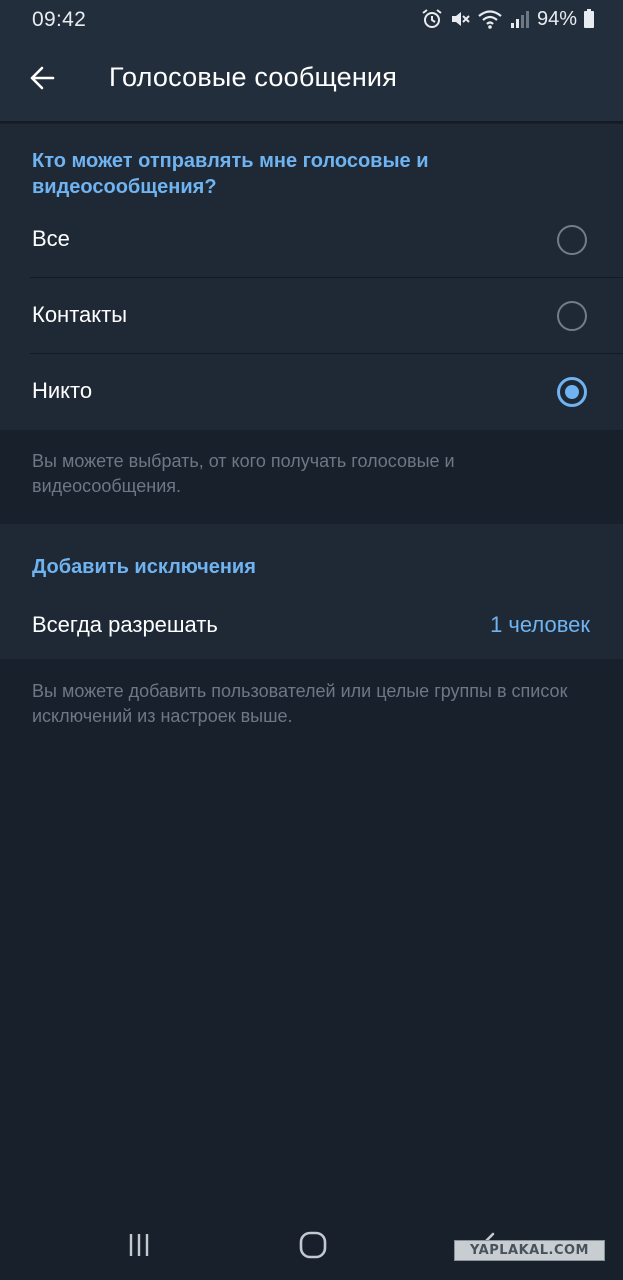 The height and width of the screenshot is (1280, 623). I want to click on battery-percent: 94%, so click(556, 18).